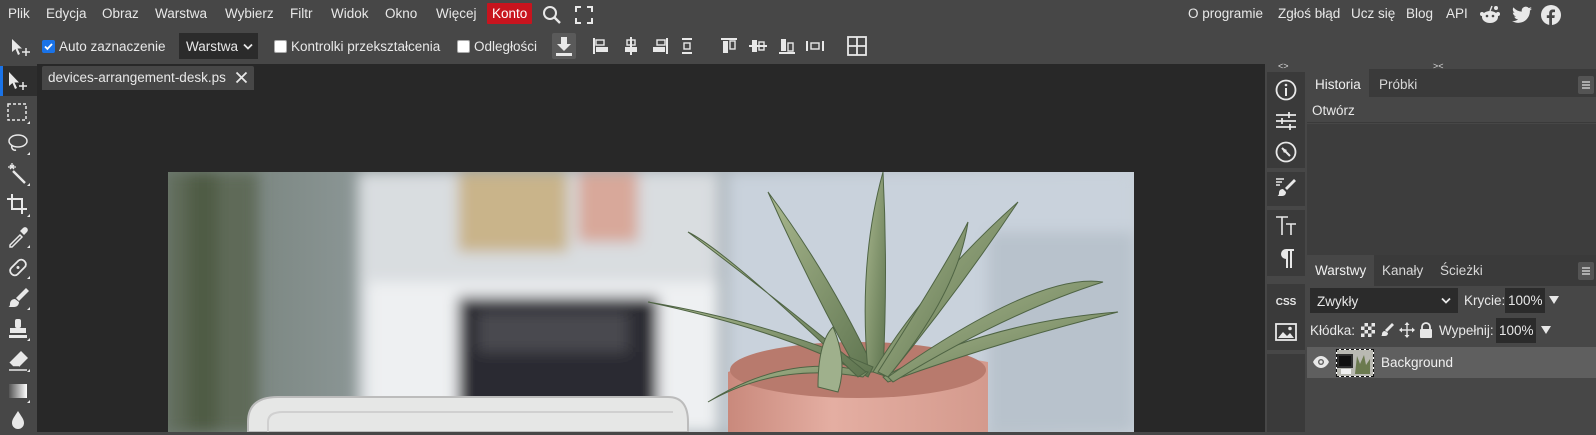 The height and width of the screenshot is (435, 1596). What do you see at coordinates (19, 13) in the screenshot?
I see `menu-file: Plik` at bounding box center [19, 13].